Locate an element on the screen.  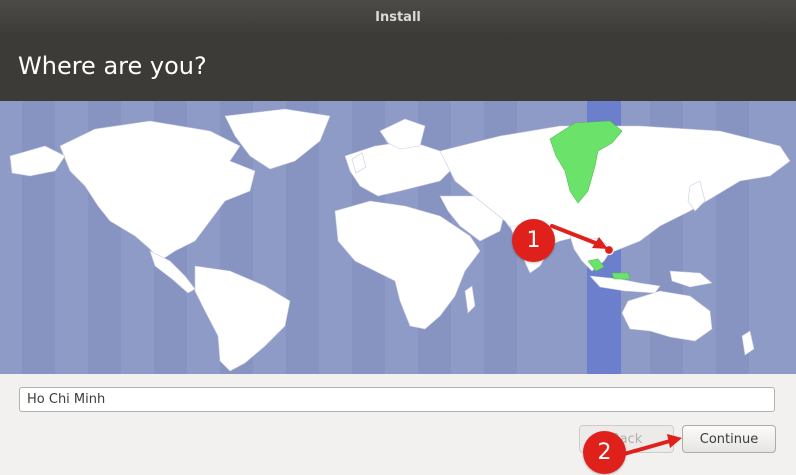
page-title: Where are you? is located at coordinates (112, 66).